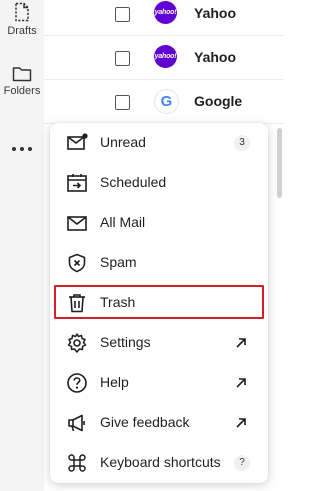 Image resolution: width=320 pixels, height=491 pixels. I want to click on menu-item-keyboard-shortcuts: Keyboard shortcuts ?, so click(159, 463).